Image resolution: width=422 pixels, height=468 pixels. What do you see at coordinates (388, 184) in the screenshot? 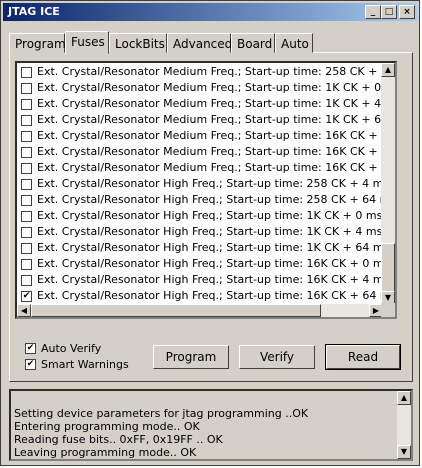
I see `fuse-list-vertical-scrollbar: ▲ ▼` at bounding box center [388, 184].